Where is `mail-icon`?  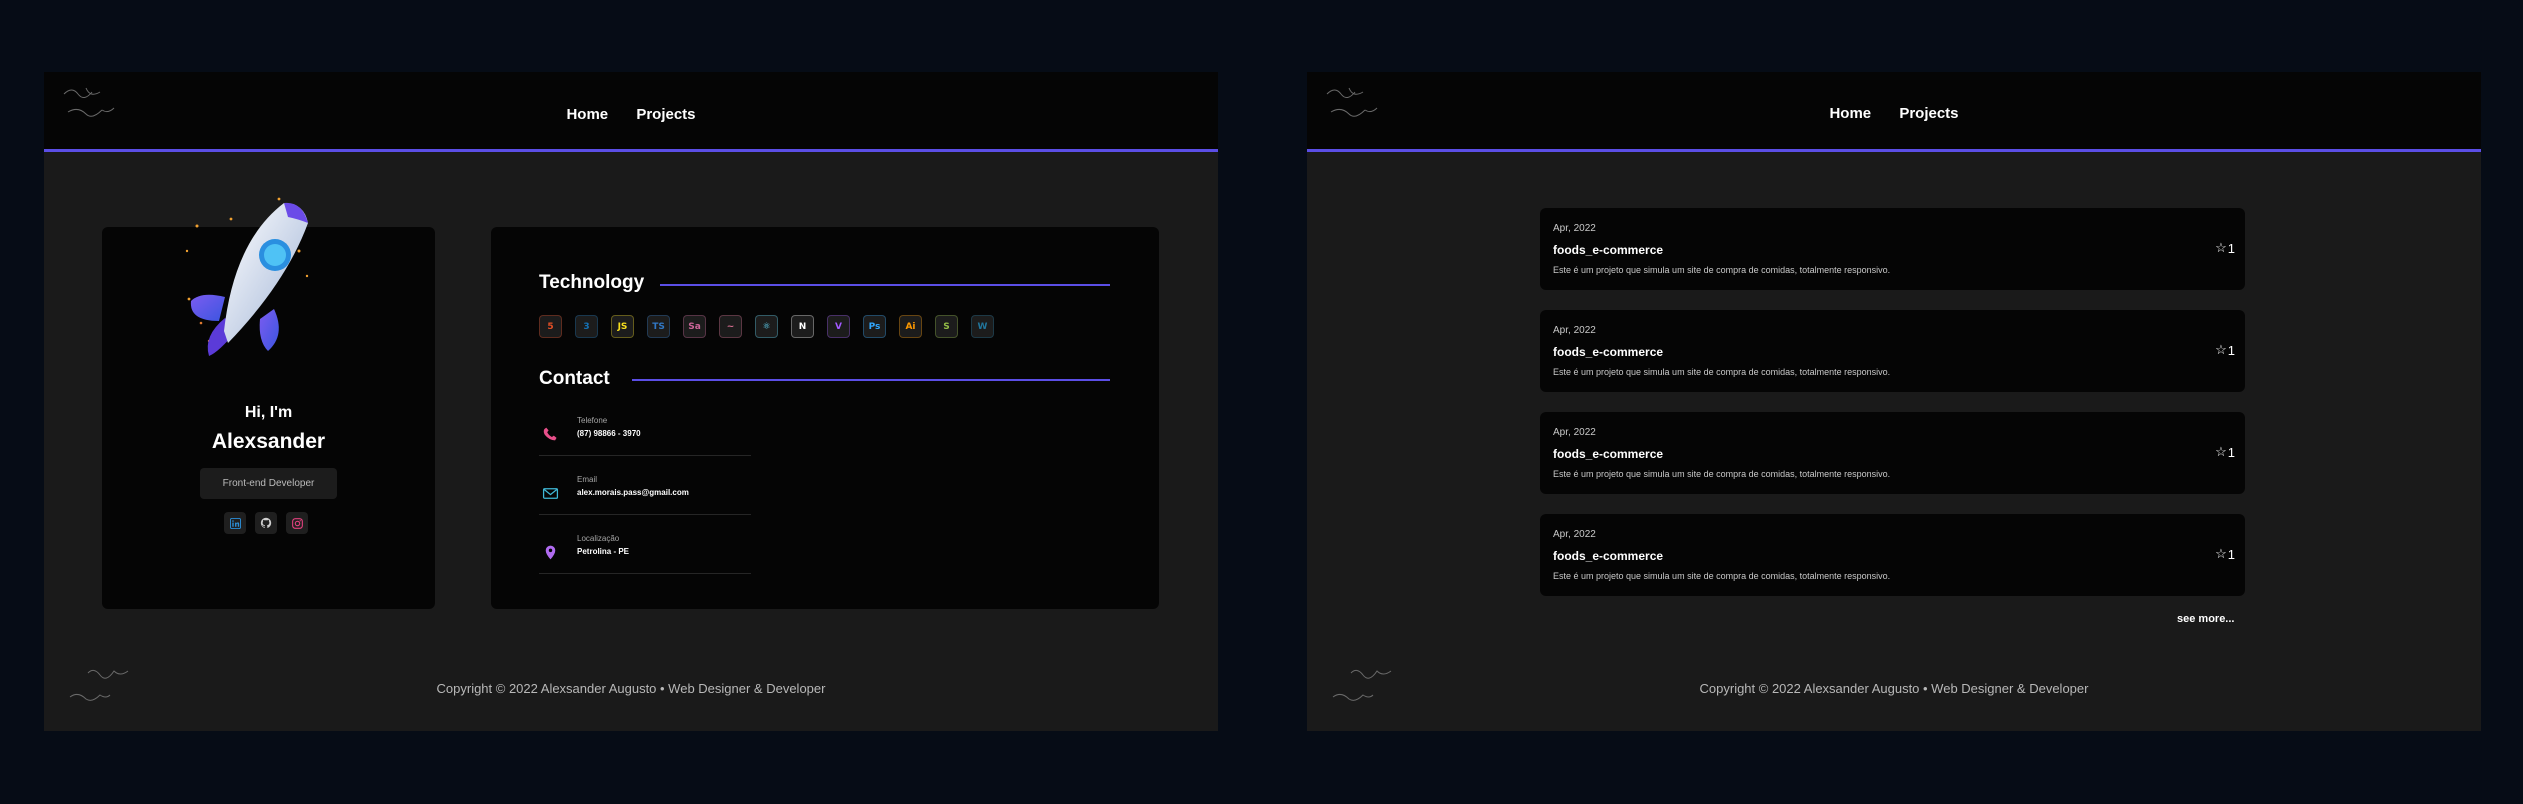
mail-icon is located at coordinates (550, 493).